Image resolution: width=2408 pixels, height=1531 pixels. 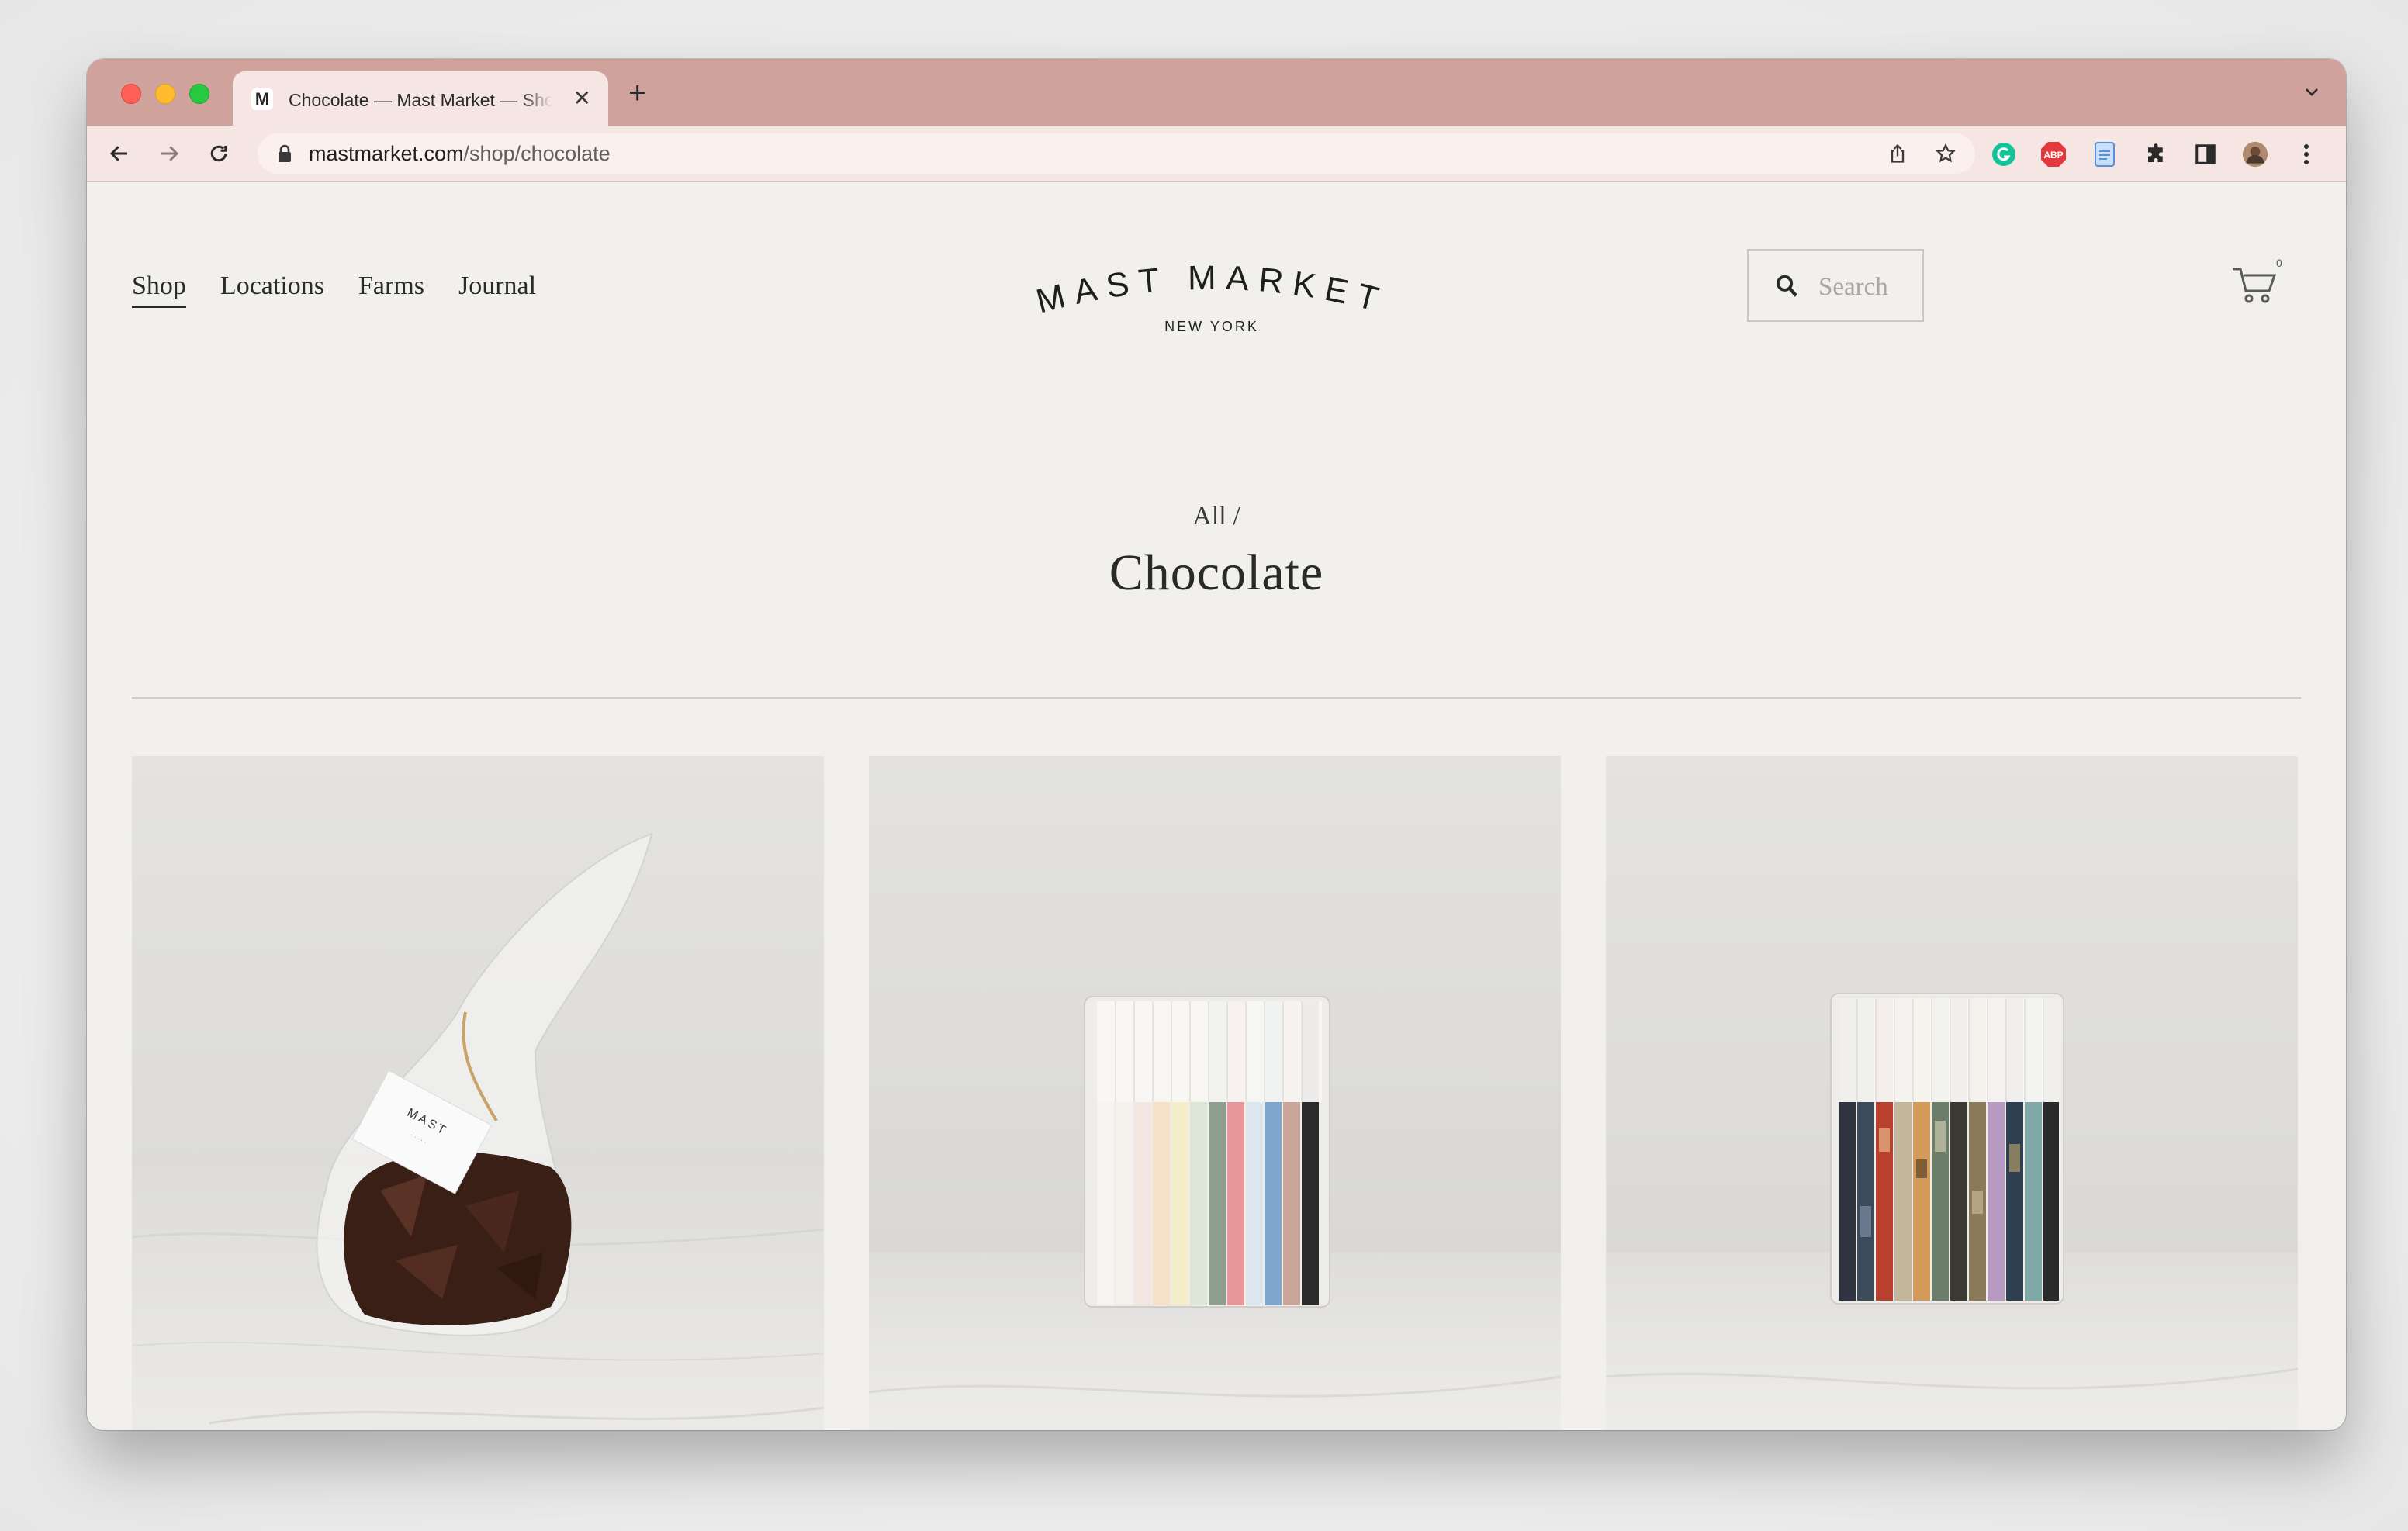 I want to click on adblock-extension-icon: ABP, so click(x=2053, y=154).